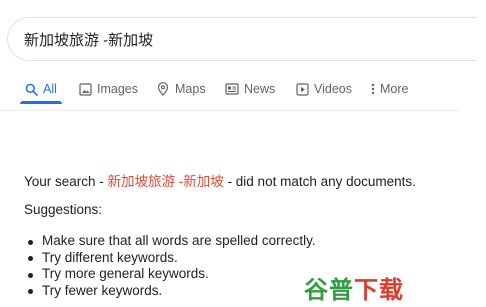 The image size is (486, 307). I want to click on tab-label: Videos, so click(333, 89).